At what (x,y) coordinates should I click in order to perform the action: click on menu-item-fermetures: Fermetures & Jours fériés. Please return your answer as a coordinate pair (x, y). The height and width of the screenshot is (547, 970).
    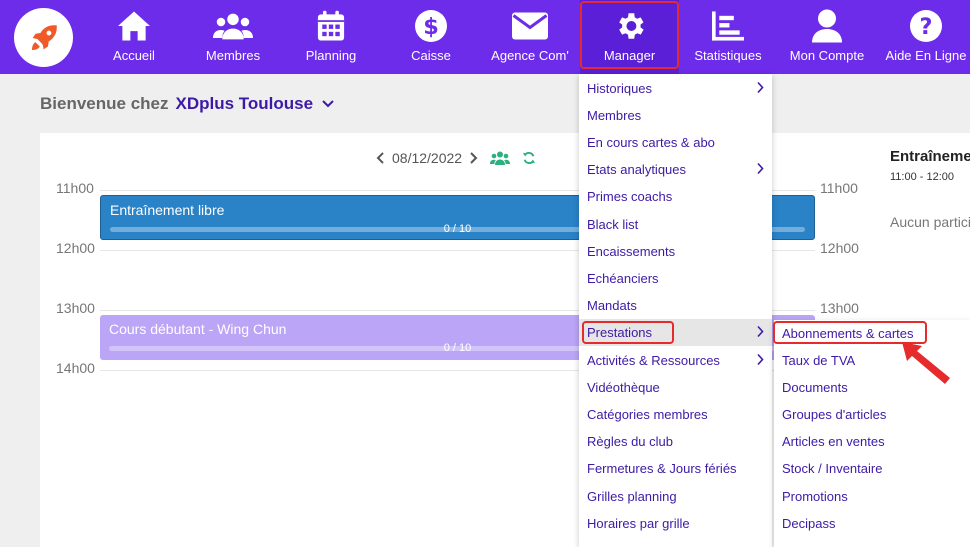
    Looking at the image, I should click on (675, 468).